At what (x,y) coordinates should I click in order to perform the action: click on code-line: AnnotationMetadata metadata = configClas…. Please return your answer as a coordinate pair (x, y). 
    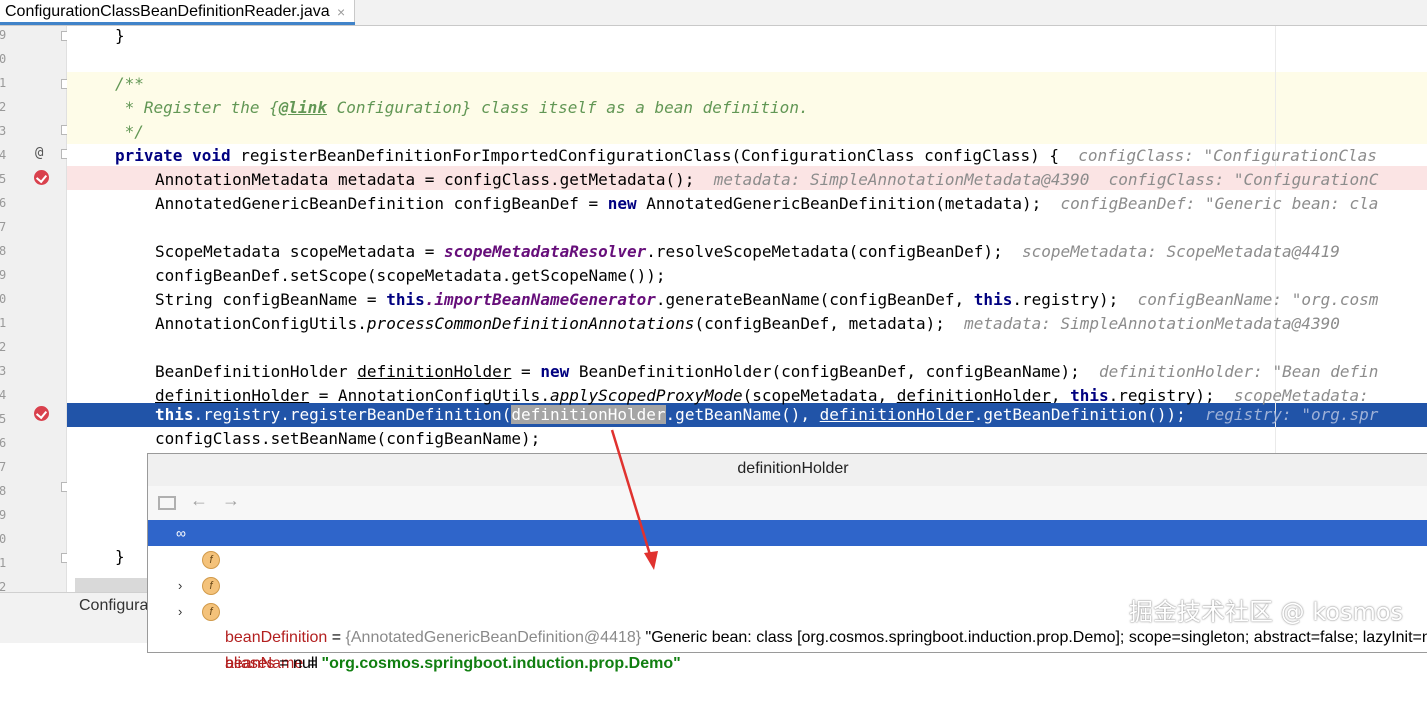
    Looking at the image, I should click on (767, 179).